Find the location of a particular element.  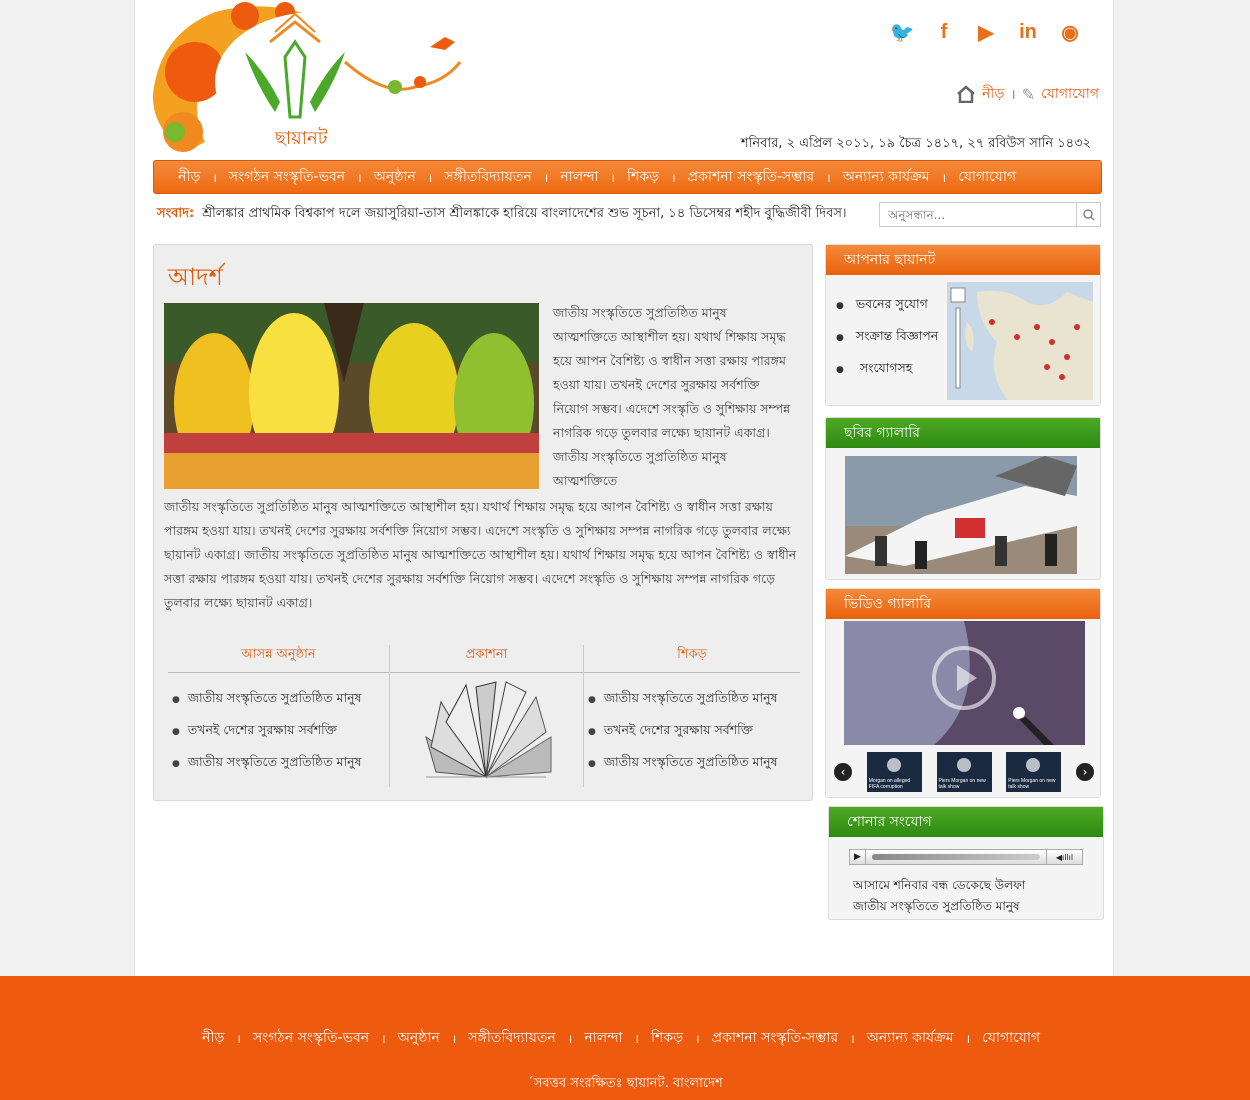

box-heading: আপনার ছায়ানট is located at coordinates (963, 260).